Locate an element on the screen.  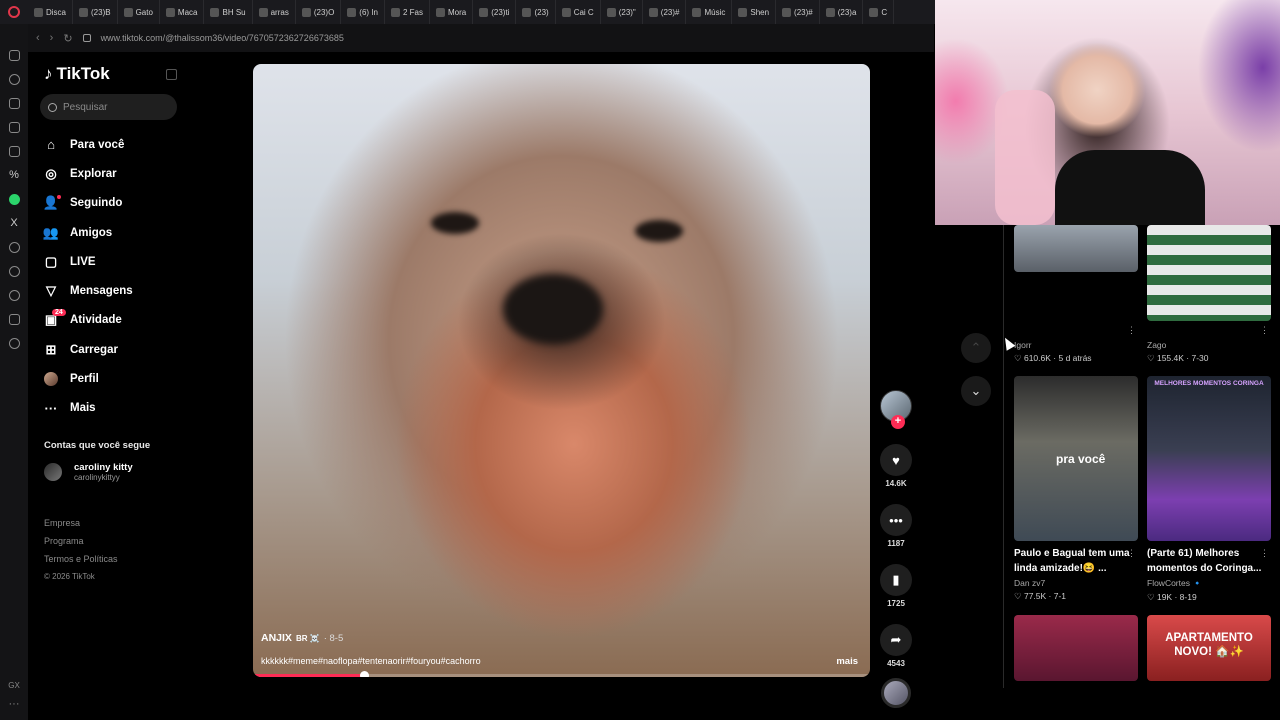
gx-icon: GX is located at coordinates (14, 685).